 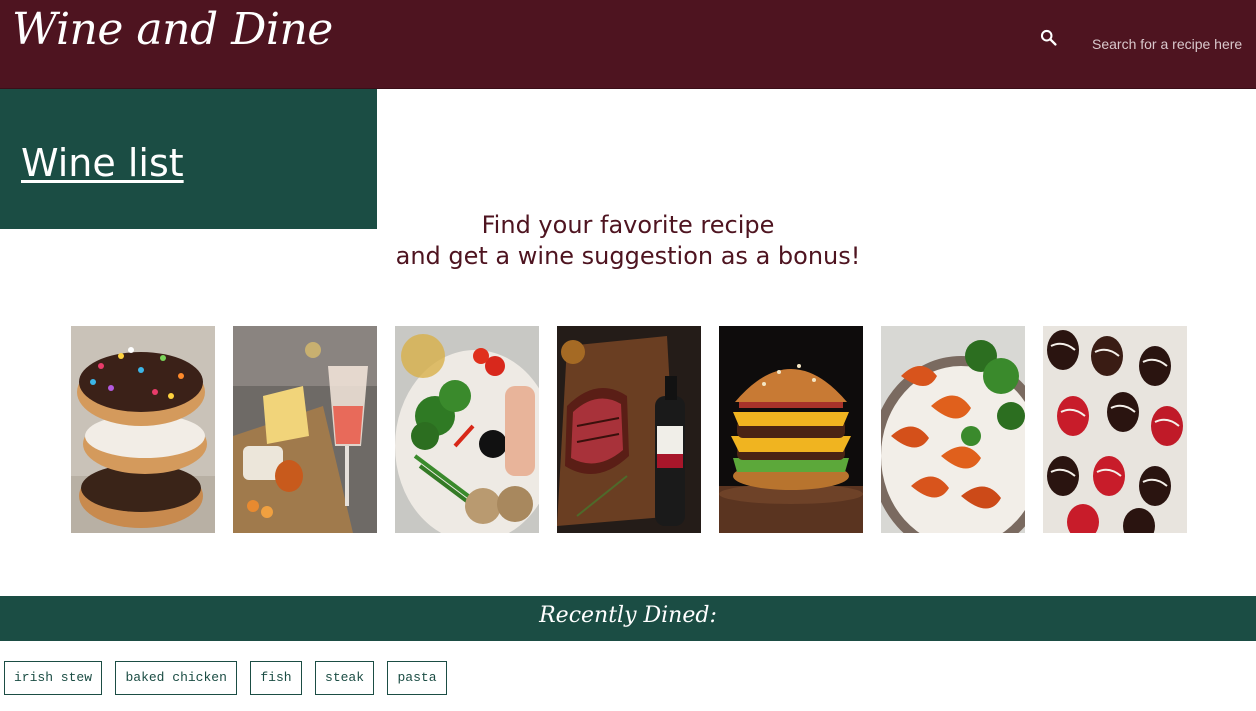 I want to click on recent-item-fish: fish, so click(x=276, y=678).